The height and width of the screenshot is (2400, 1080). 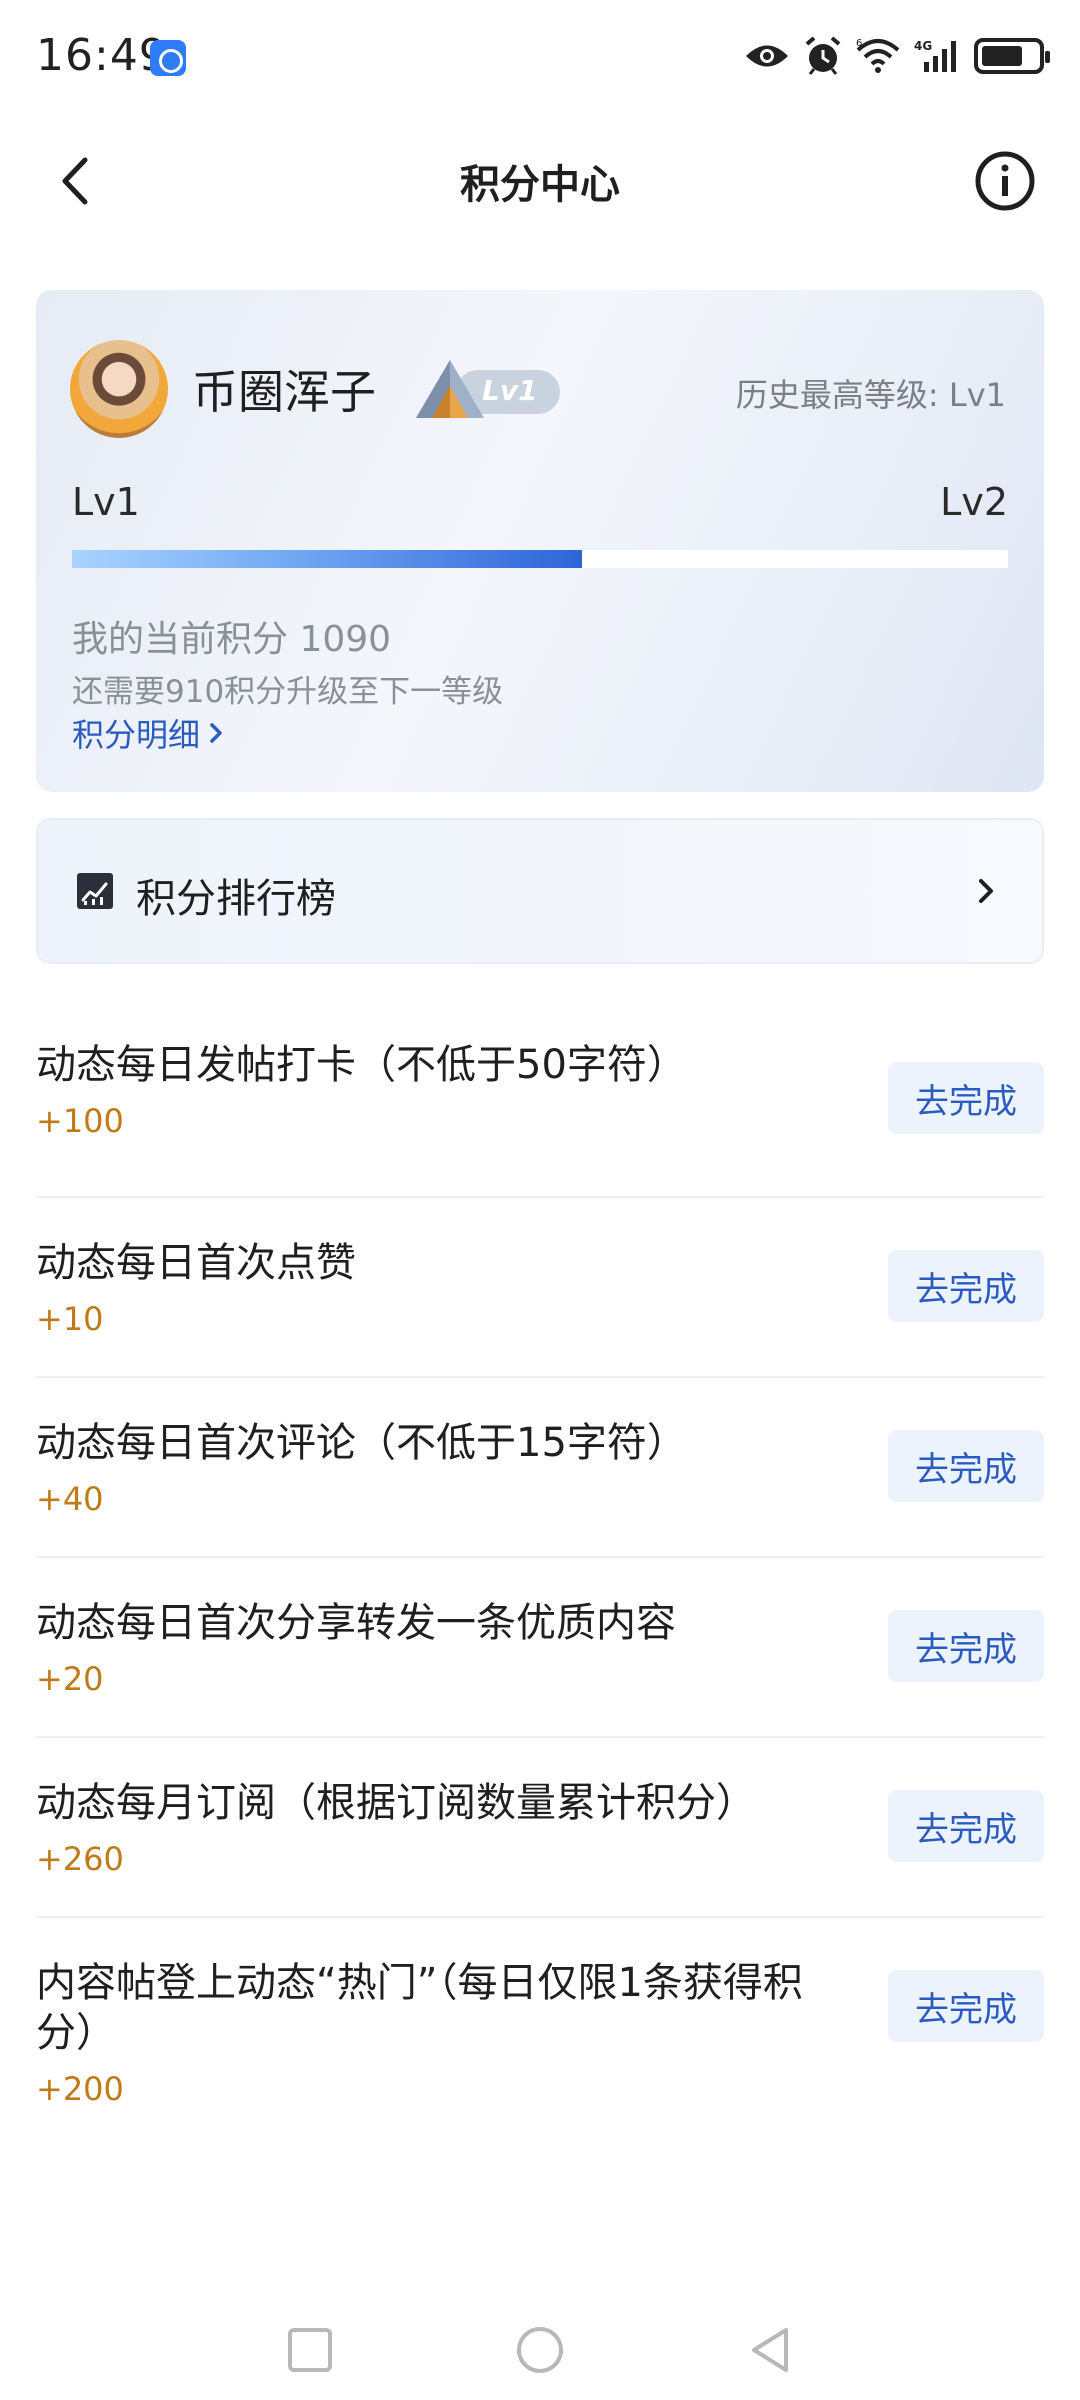 I want to click on wifi-icon: 6, so click(x=878, y=55).